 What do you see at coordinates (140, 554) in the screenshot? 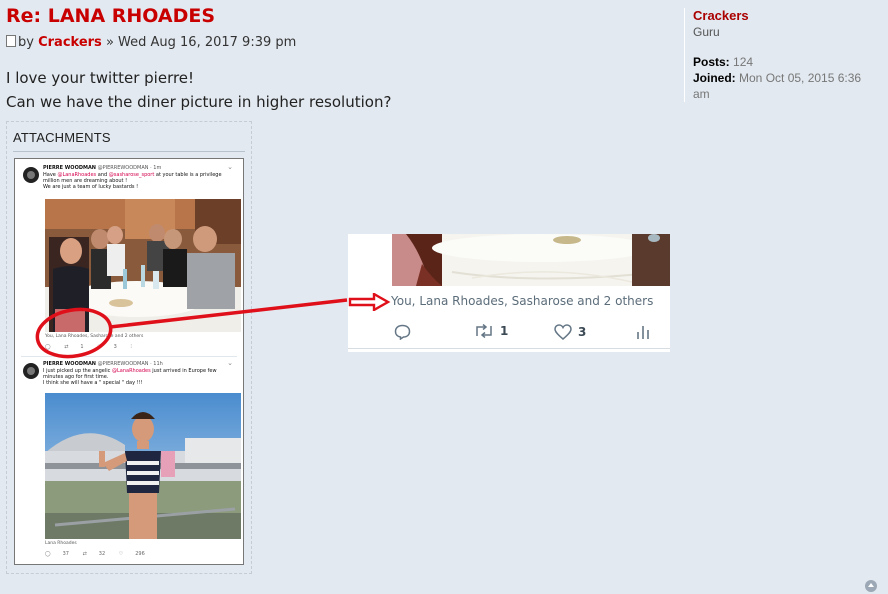
I see `like-count: 296` at bounding box center [140, 554].